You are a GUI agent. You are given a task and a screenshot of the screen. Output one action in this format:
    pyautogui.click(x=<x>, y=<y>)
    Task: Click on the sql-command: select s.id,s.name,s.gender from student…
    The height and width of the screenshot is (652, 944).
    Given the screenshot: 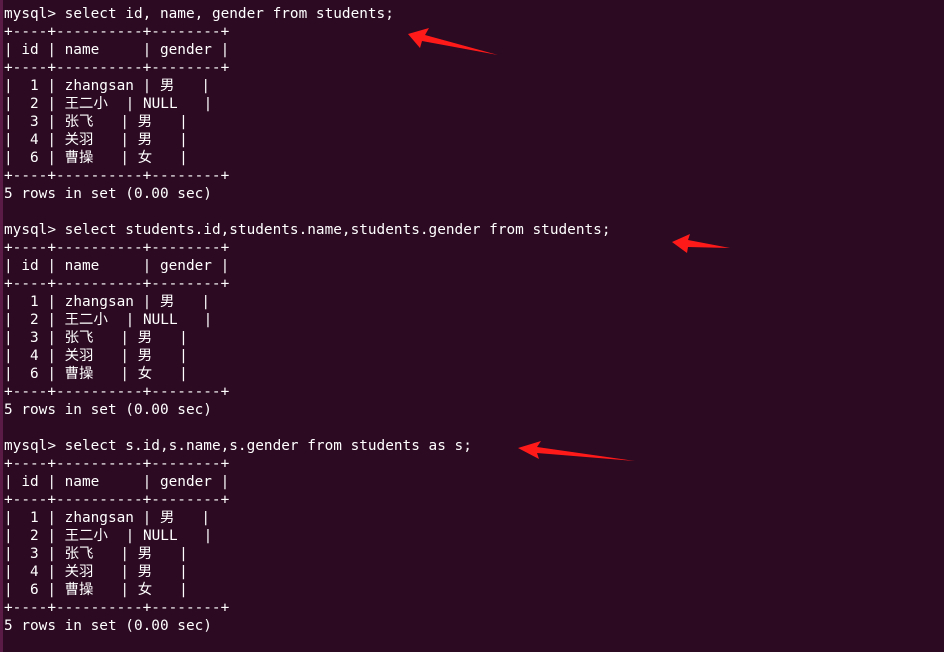 What is the action you would take?
    pyautogui.click(x=268, y=446)
    